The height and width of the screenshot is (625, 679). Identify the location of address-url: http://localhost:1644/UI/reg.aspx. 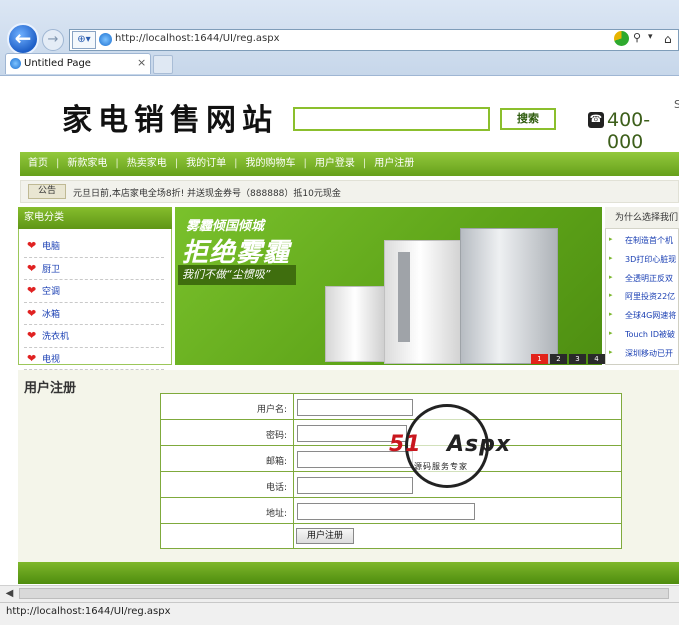
(197, 38).